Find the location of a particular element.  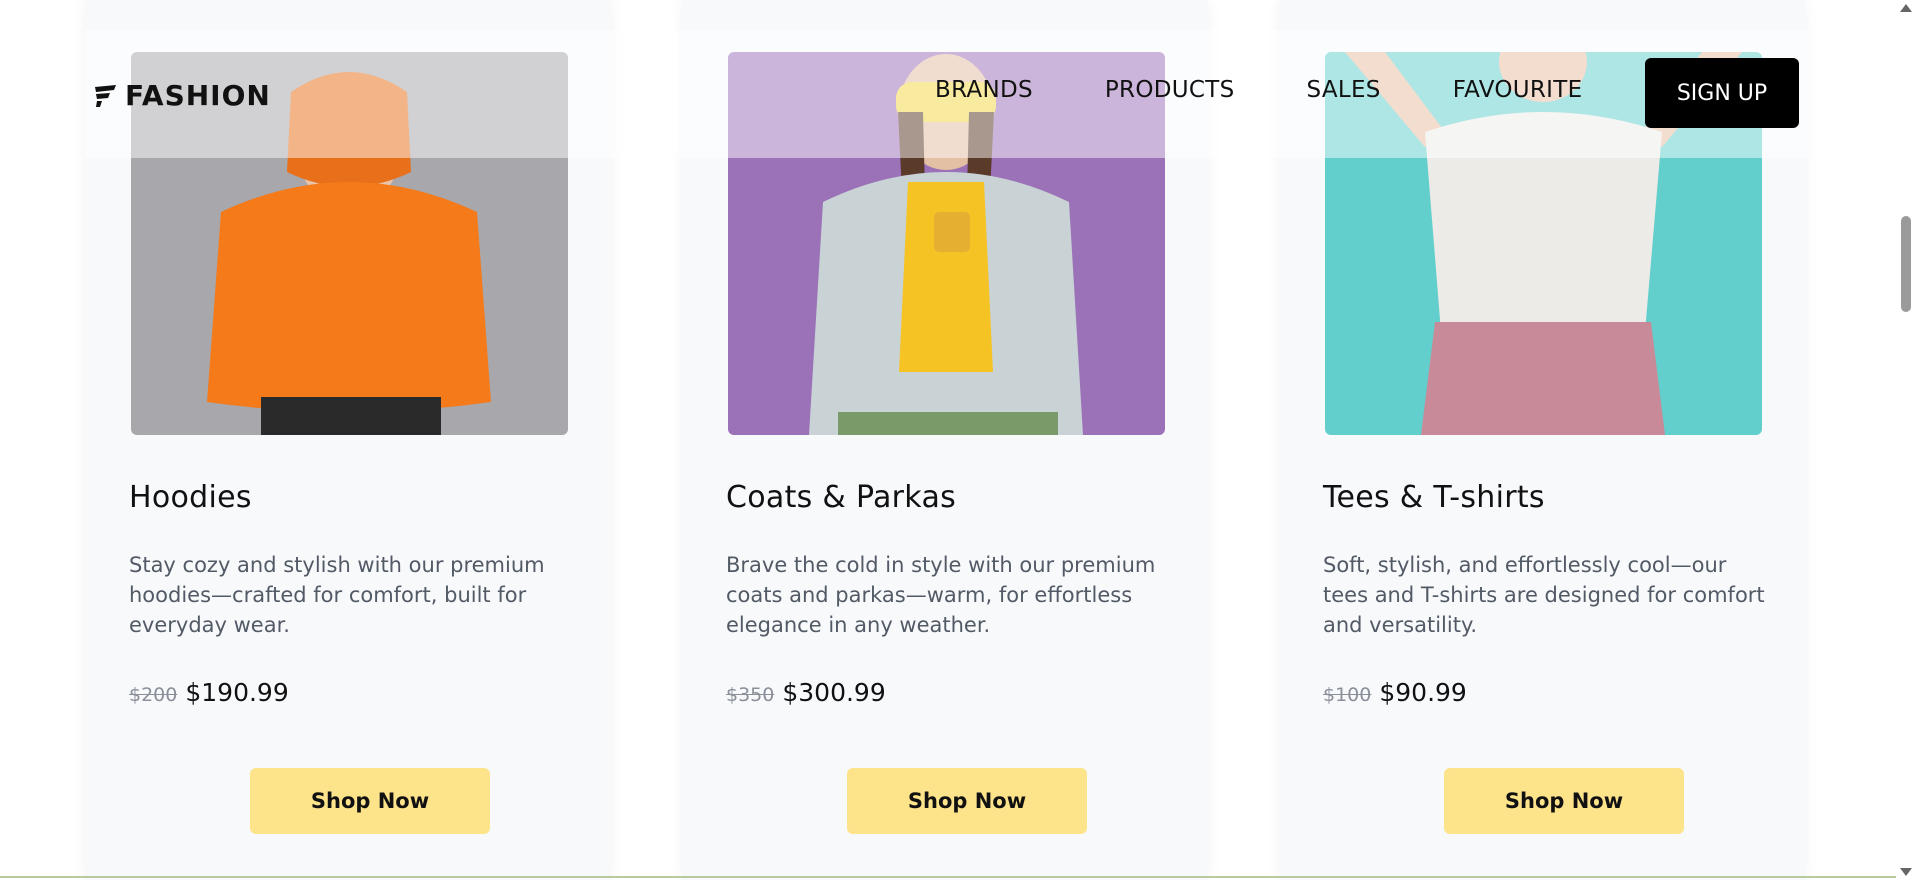

fashion-logo-icon is located at coordinates (105, 95).